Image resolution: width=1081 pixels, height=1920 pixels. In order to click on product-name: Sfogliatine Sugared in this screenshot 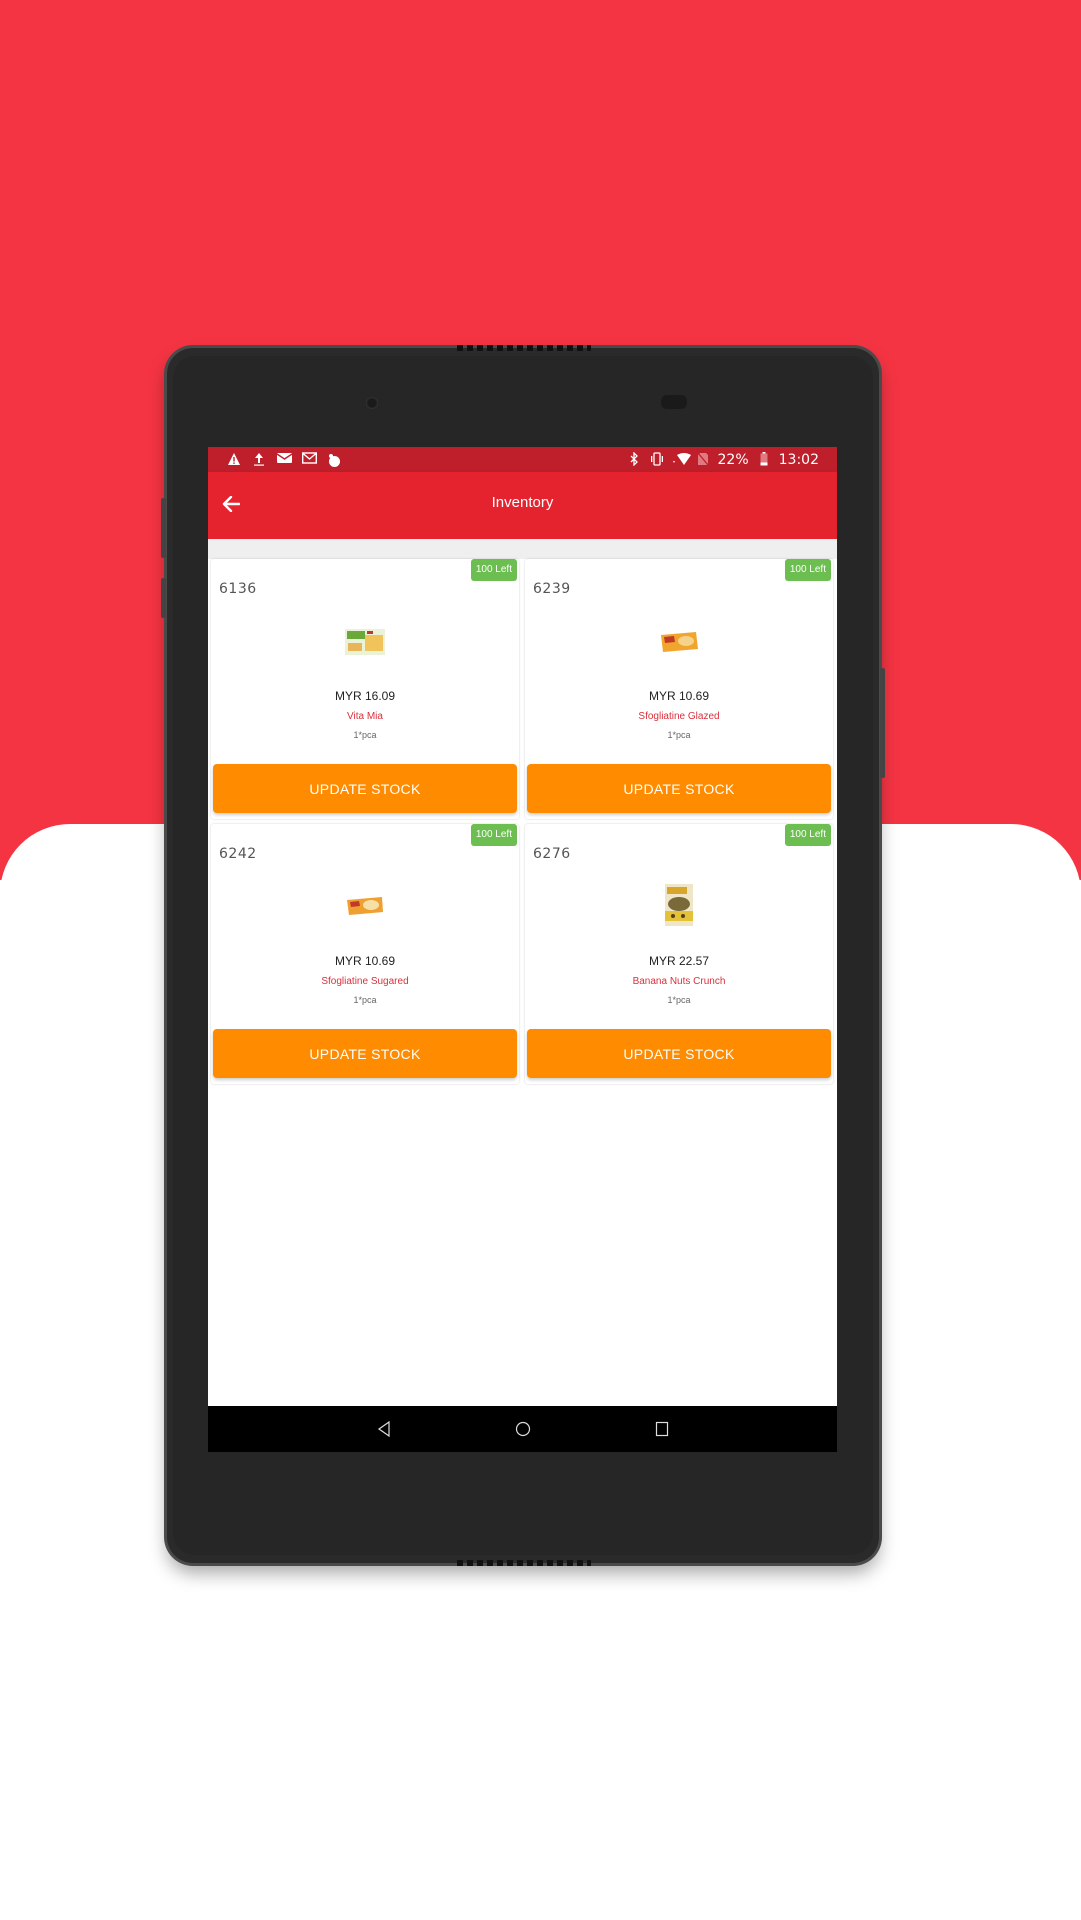, I will do `click(365, 981)`.